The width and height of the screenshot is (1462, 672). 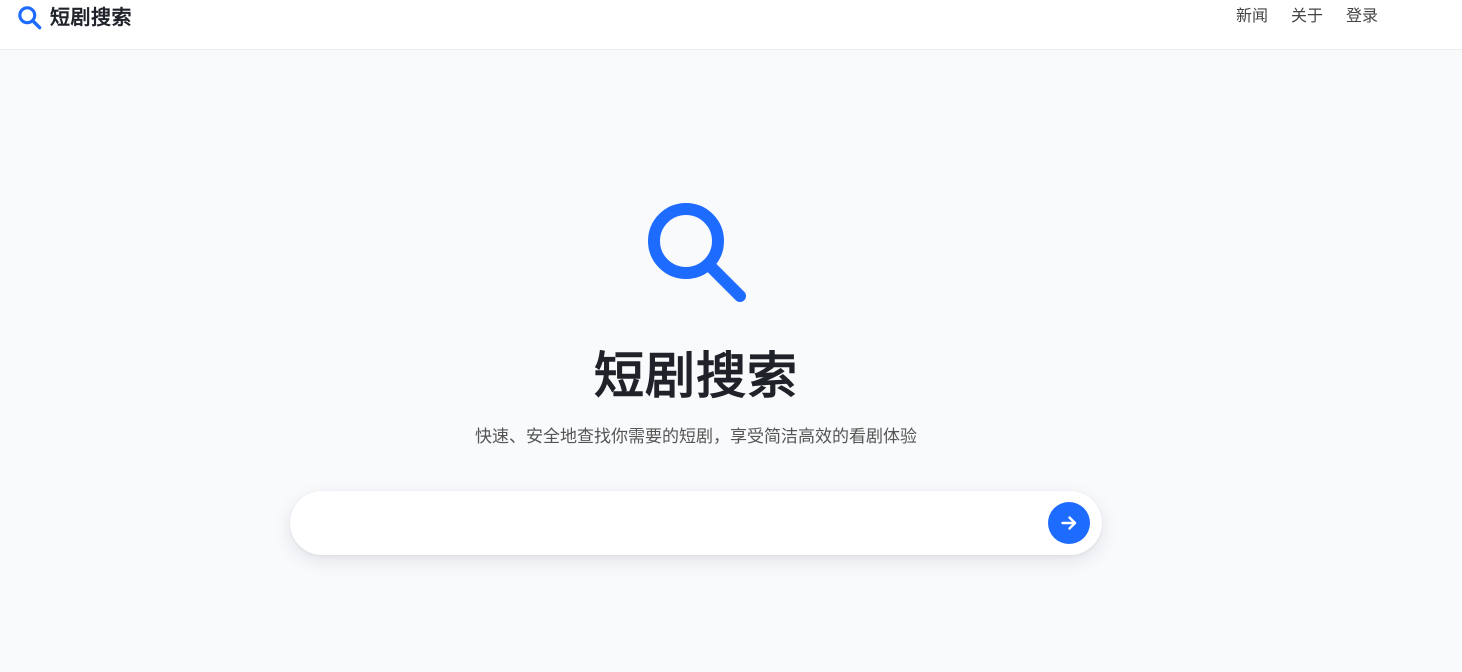 I want to click on brand-logo: 短剧搜索, so click(x=74, y=17).